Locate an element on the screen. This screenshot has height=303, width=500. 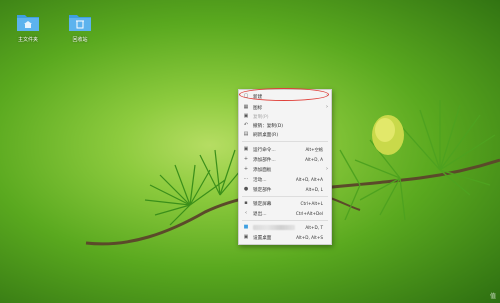
menu-item-label: 刷新桌面(R) is located at coordinates (266, 135).